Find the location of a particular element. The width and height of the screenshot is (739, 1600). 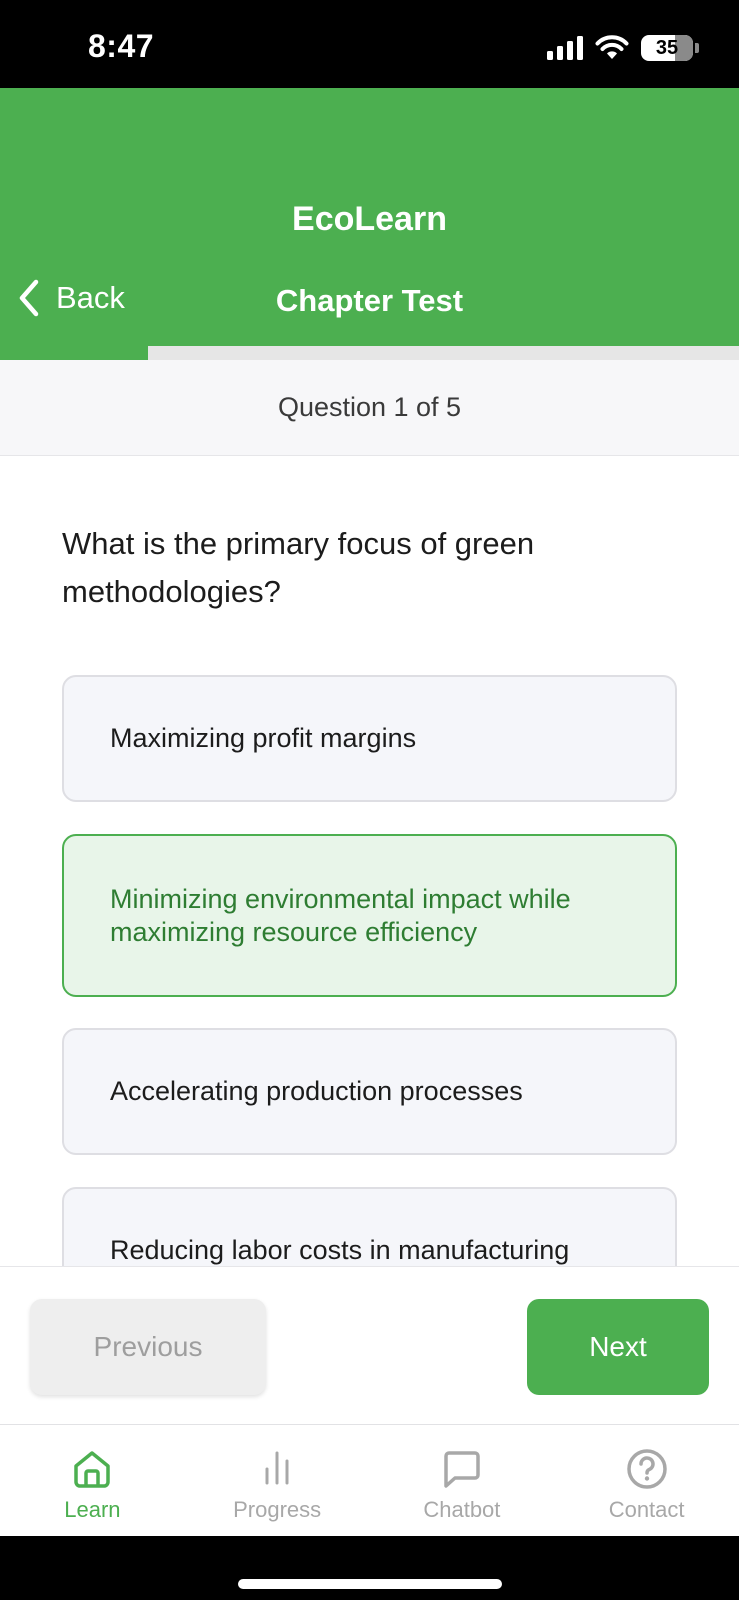

quiz-progress-fill is located at coordinates (74, 353).